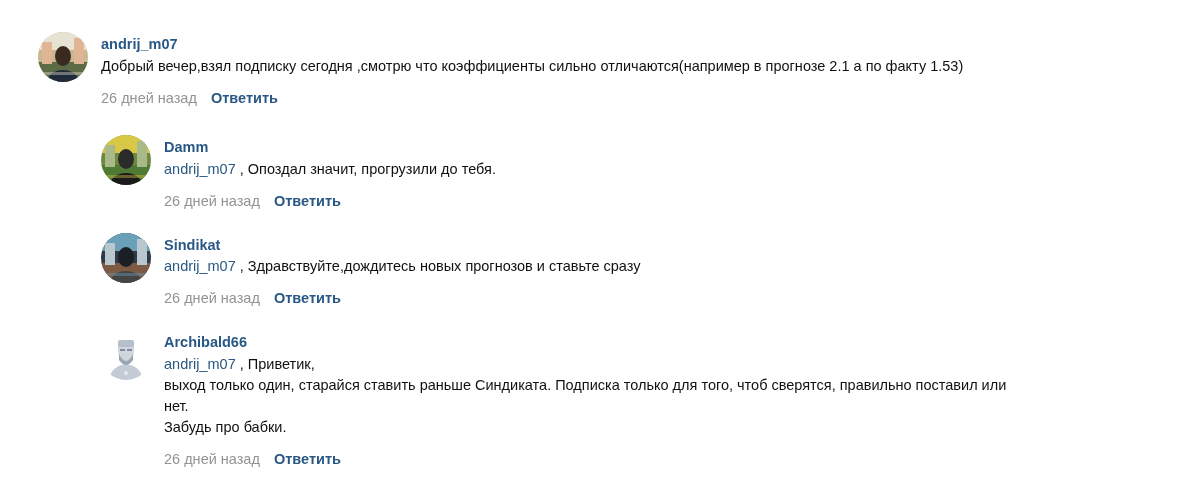  Describe the element at coordinates (240, 364) in the screenshot. I see `comment-text: andrij_m07 , Приветик,` at that location.